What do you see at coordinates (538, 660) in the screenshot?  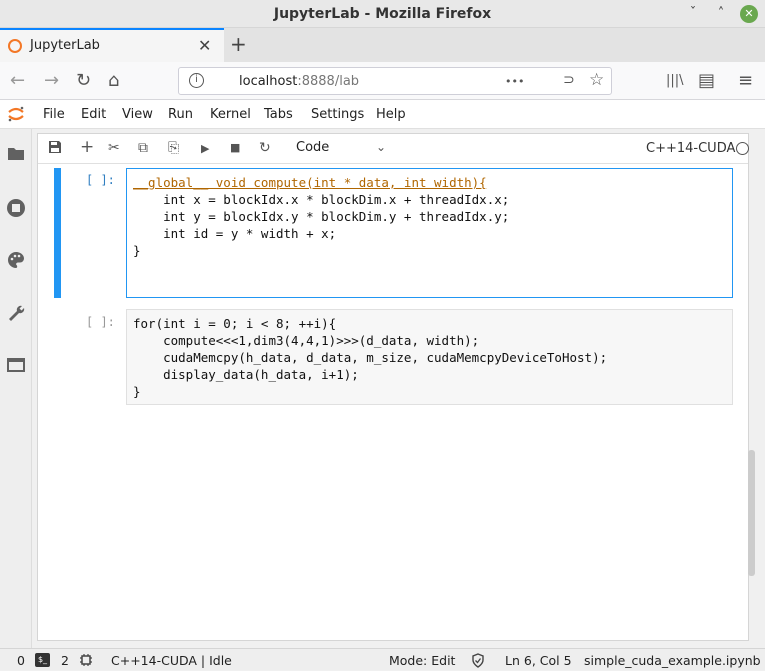 I see `cursor-position: Ln 6, Col 5` at bounding box center [538, 660].